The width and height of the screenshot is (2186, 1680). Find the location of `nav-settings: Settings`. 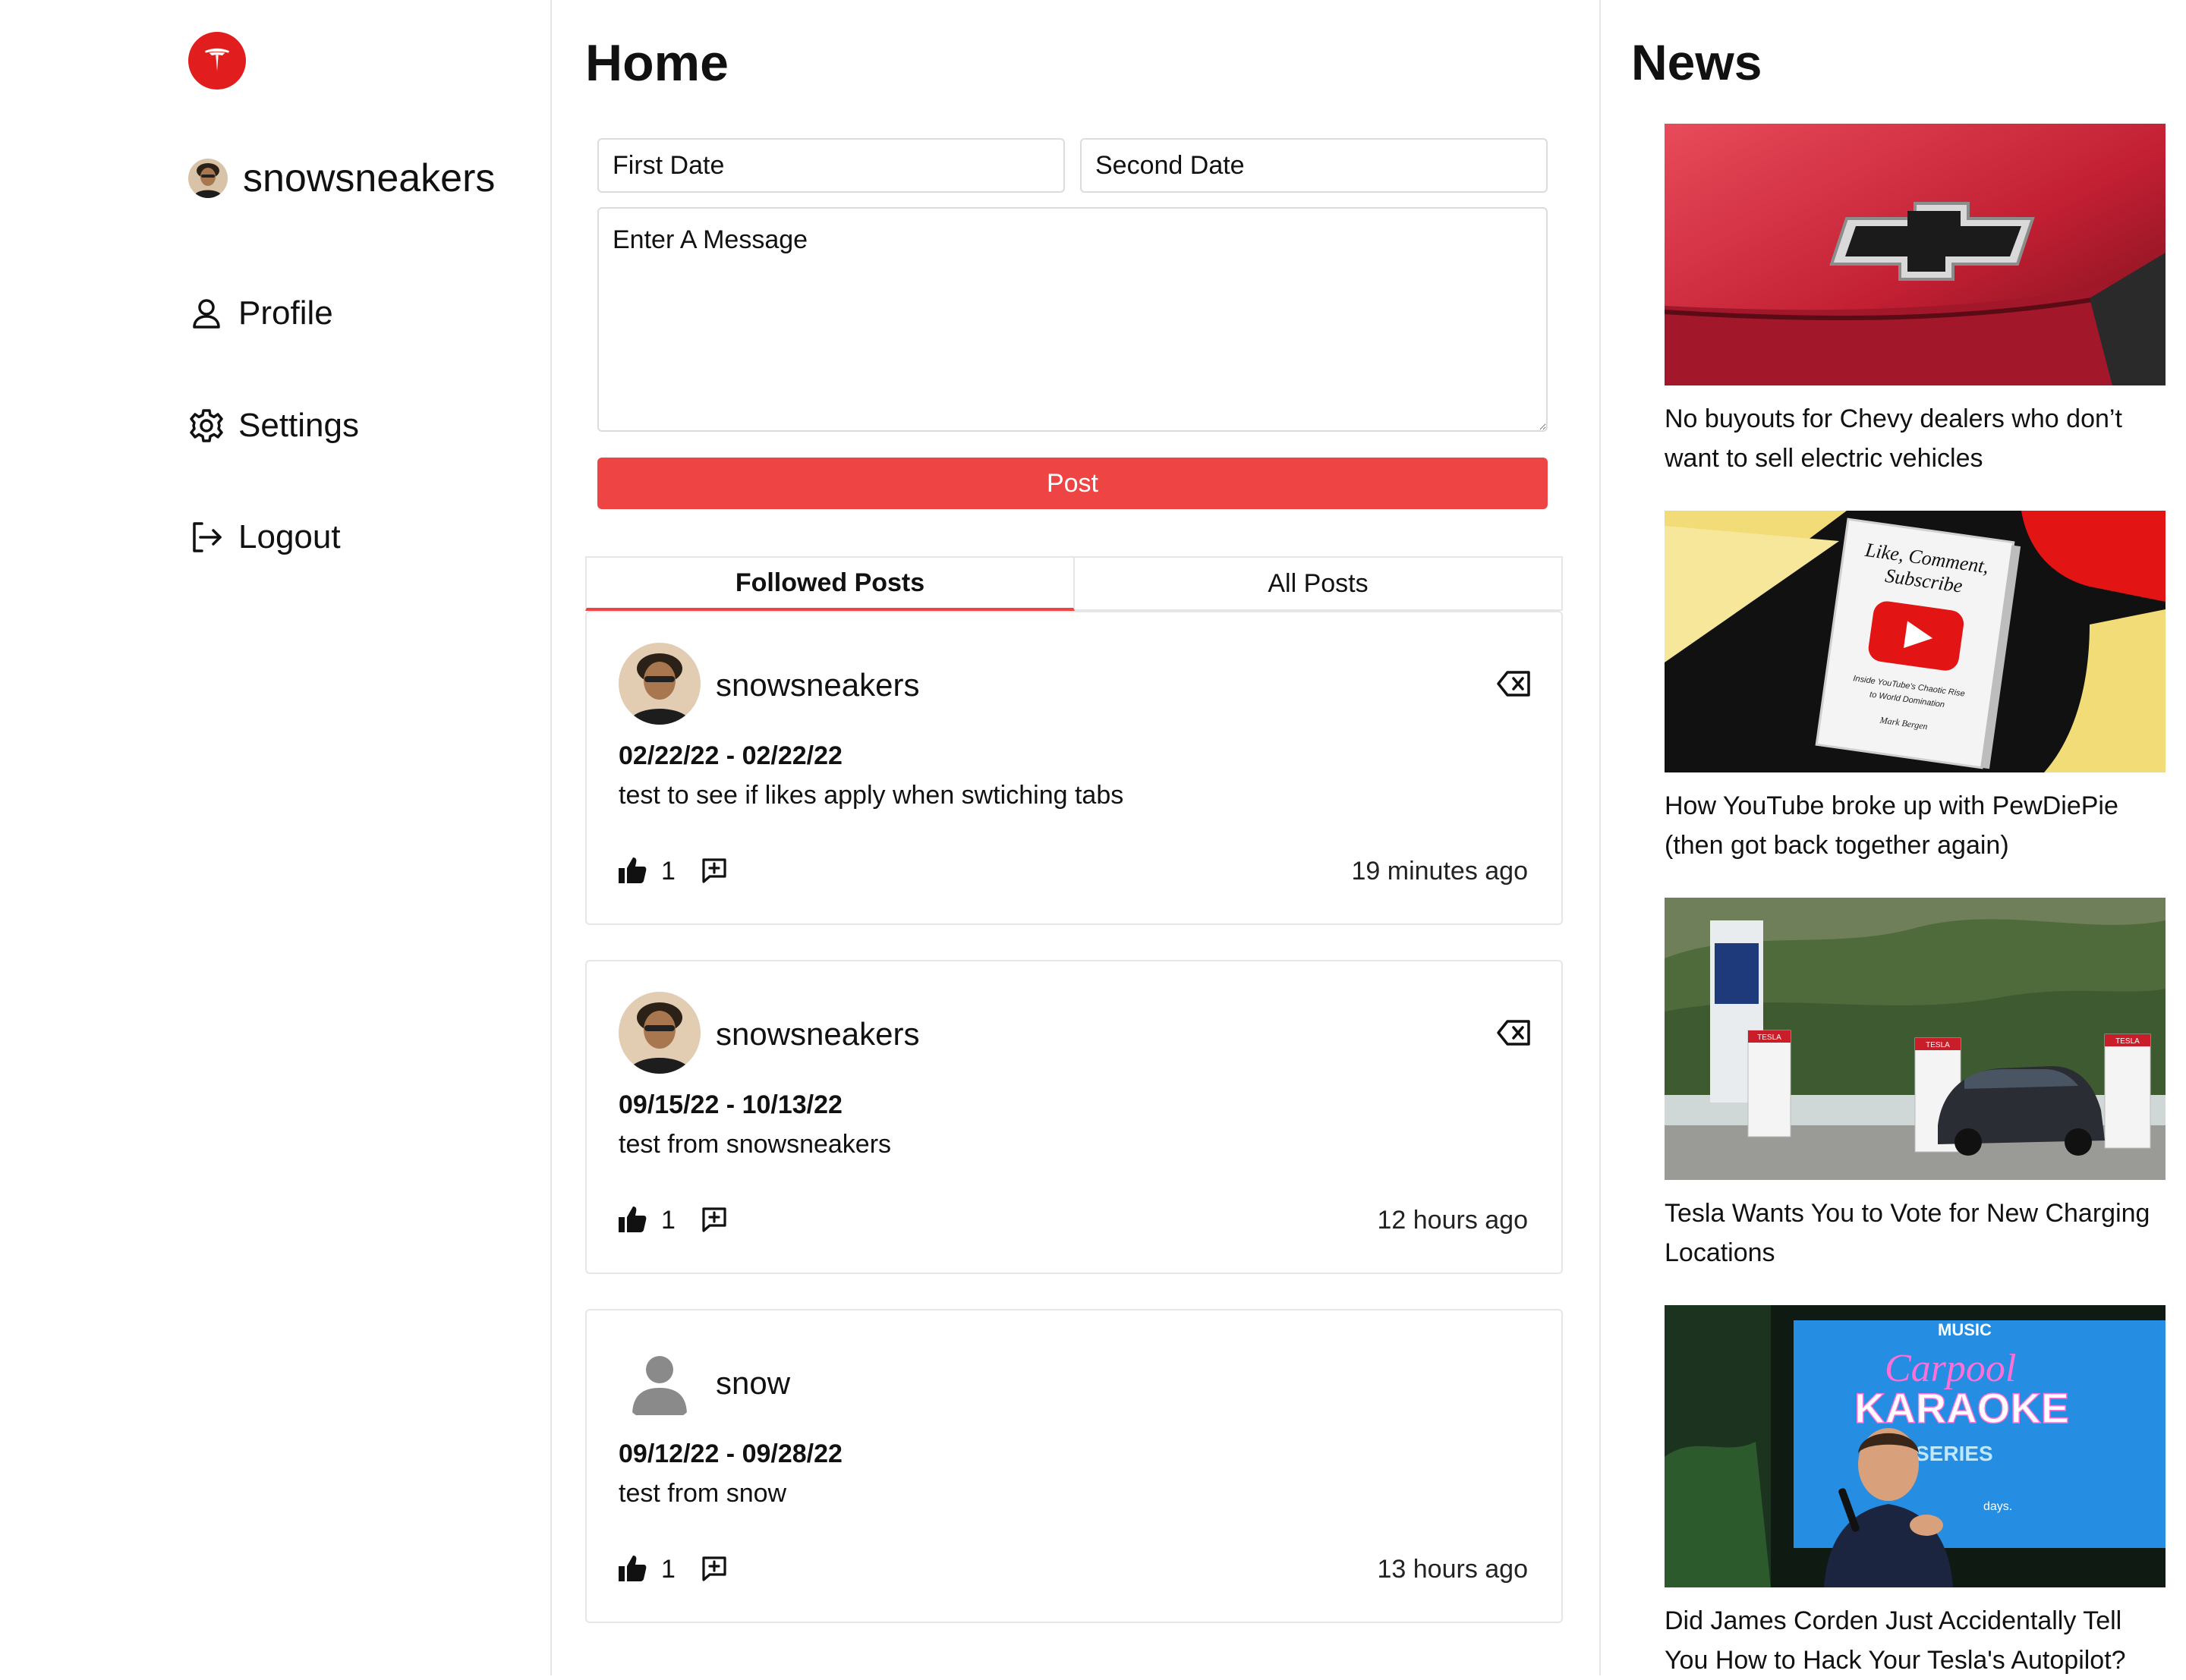

nav-settings: Settings is located at coordinates (273, 426).